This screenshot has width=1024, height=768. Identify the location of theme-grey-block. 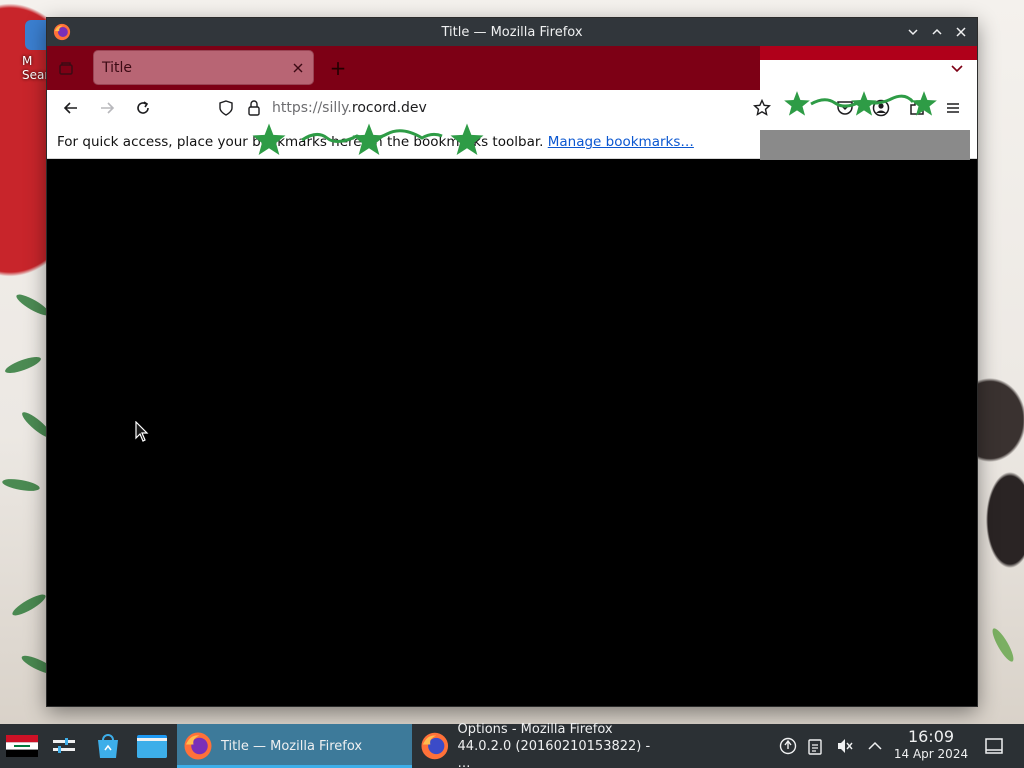
(865, 147).